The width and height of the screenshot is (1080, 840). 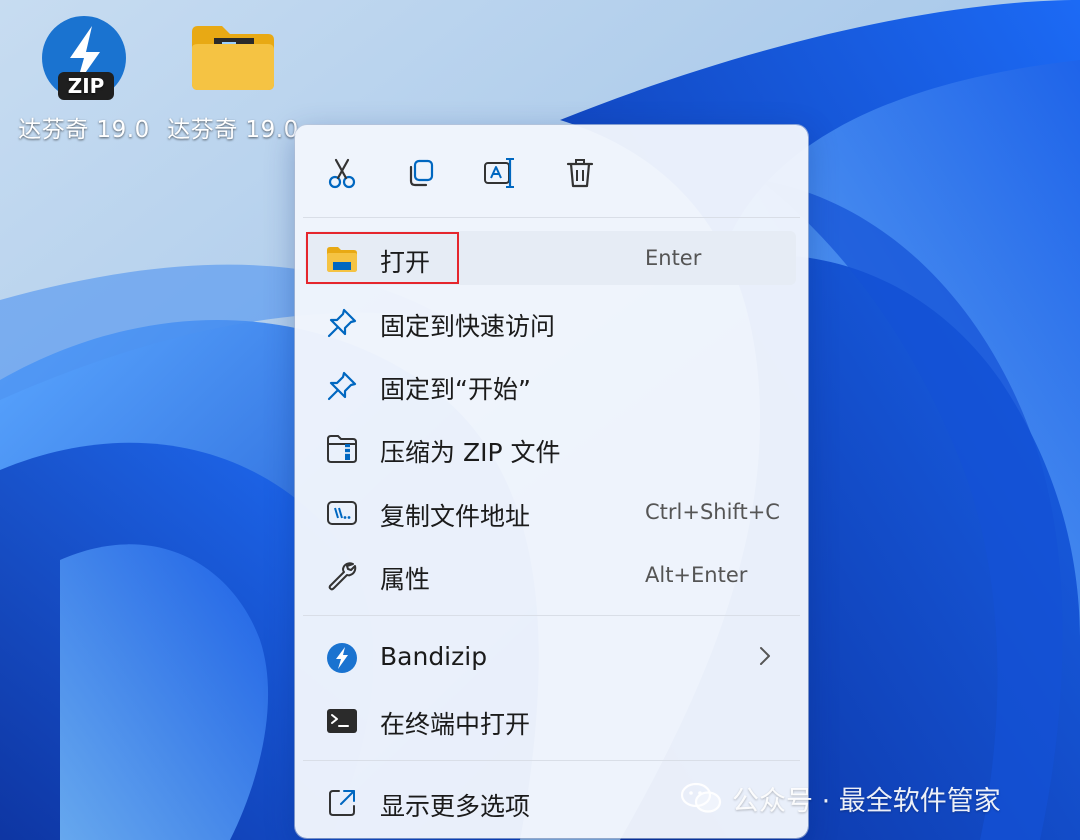 I want to click on menu-item-label: 固定到“开始”, so click(x=455, y=389).